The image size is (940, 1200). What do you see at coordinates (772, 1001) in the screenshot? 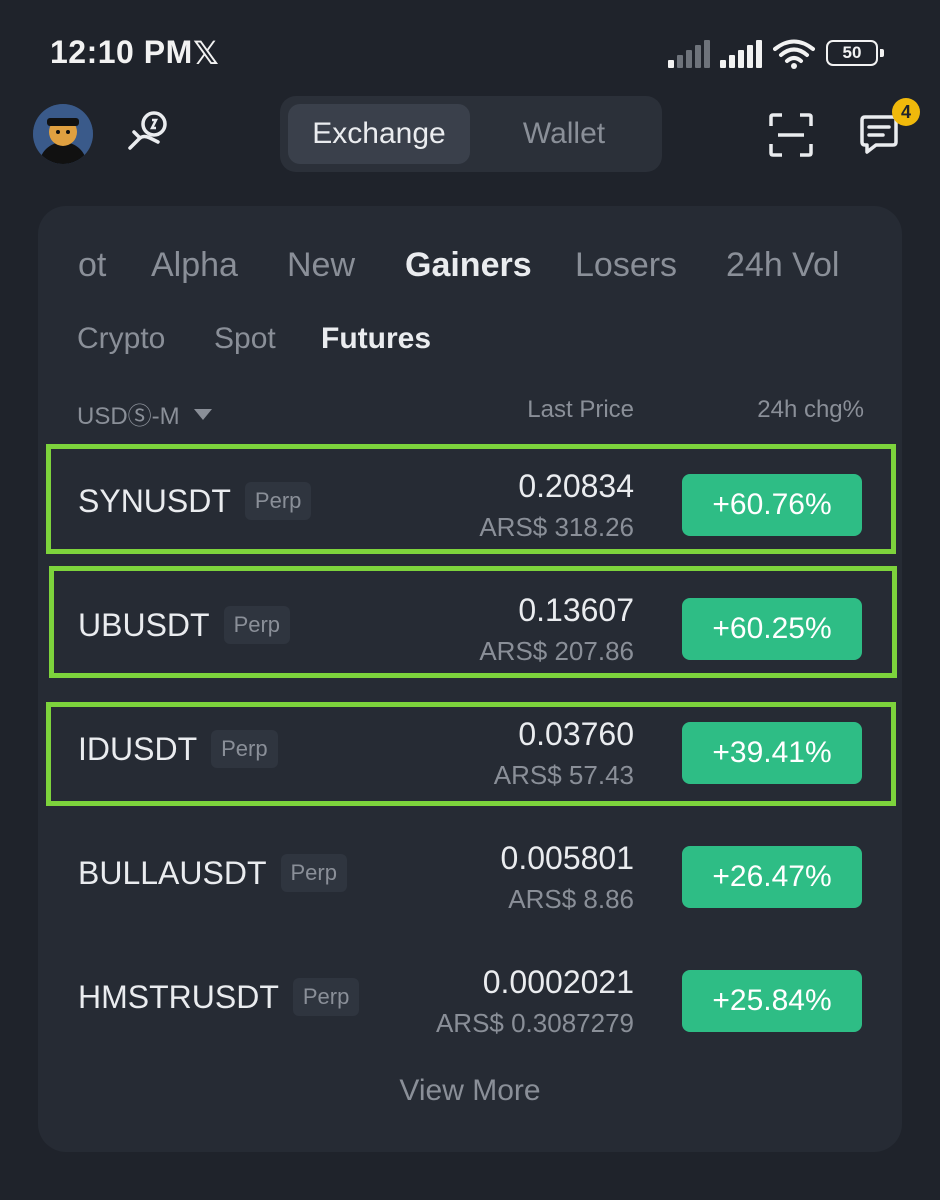
I see `change-badge: +25.84%` at bounding box center [772, 1001].